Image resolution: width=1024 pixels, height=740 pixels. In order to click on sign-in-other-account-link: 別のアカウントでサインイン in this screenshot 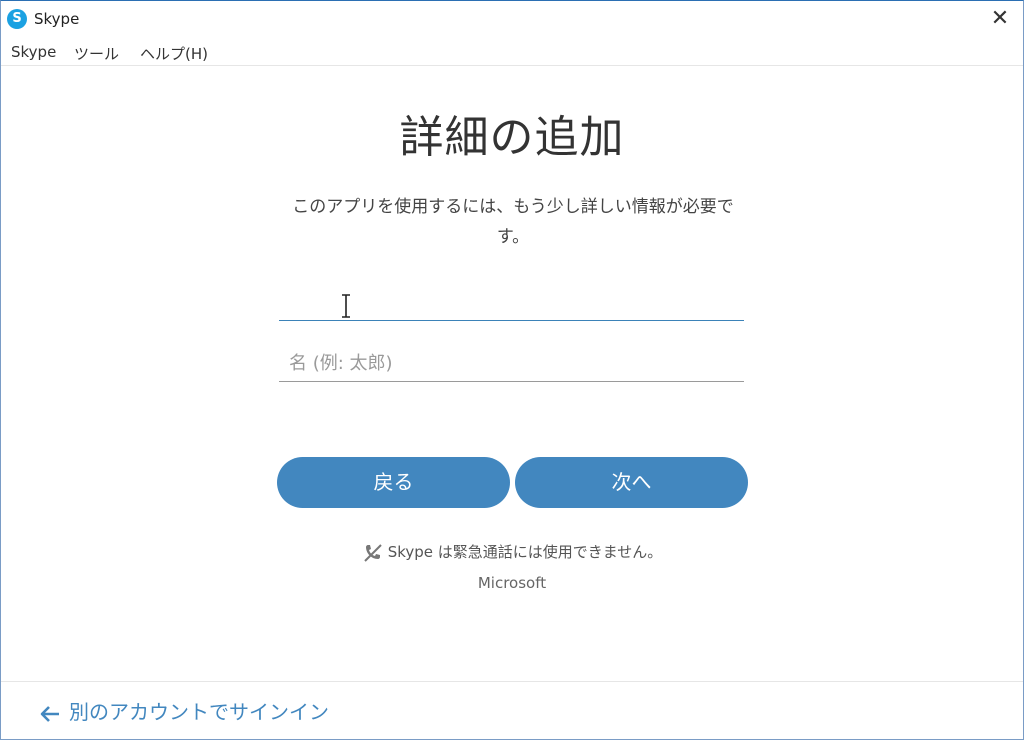, I will do `click(184, 710)`.